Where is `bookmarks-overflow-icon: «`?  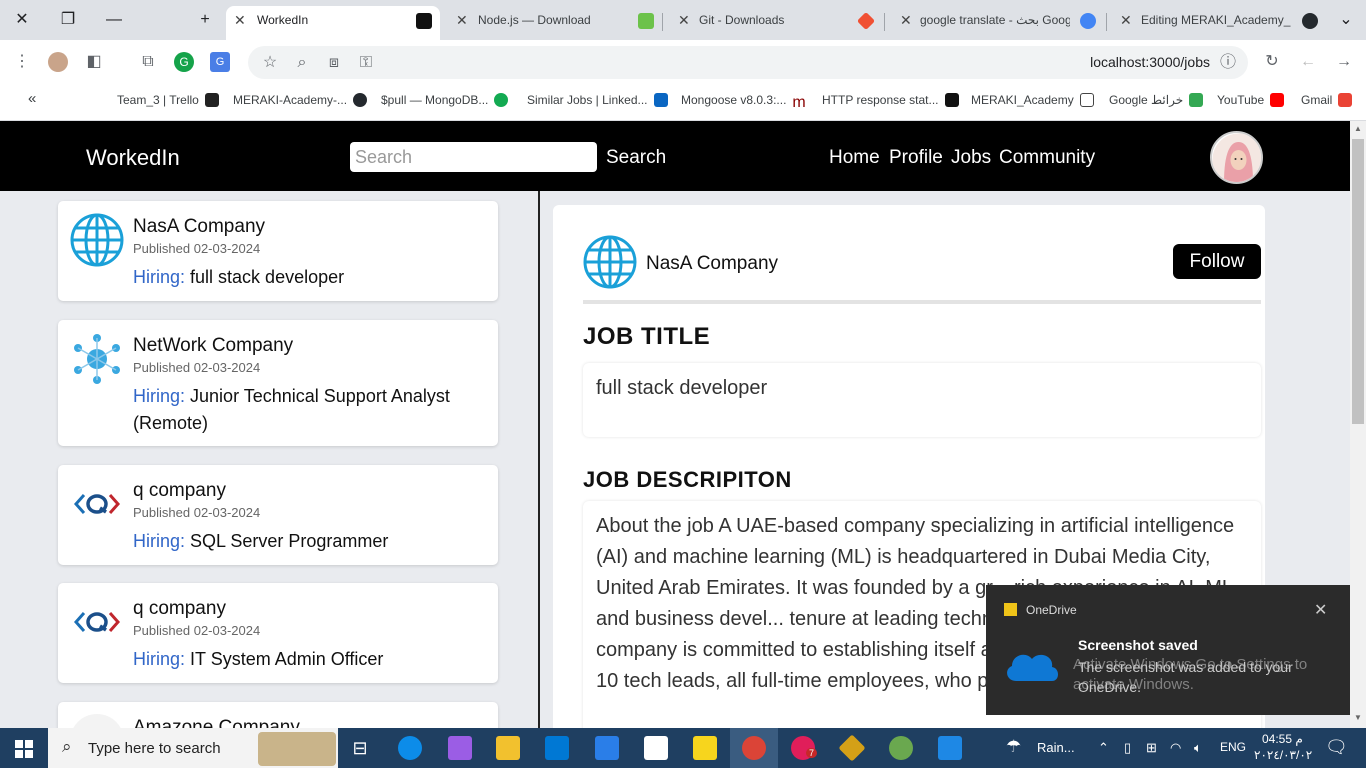
bookmarks-overflow-icon: « is located at coordinates (32, 98).